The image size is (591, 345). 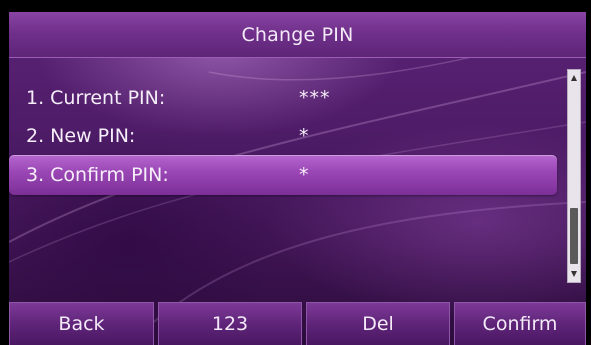 What do you see at coordinates (96, 98) in the screenshot?
I see `current-pin-label: 1. Current PIN:` at bounding box center [96, 98].